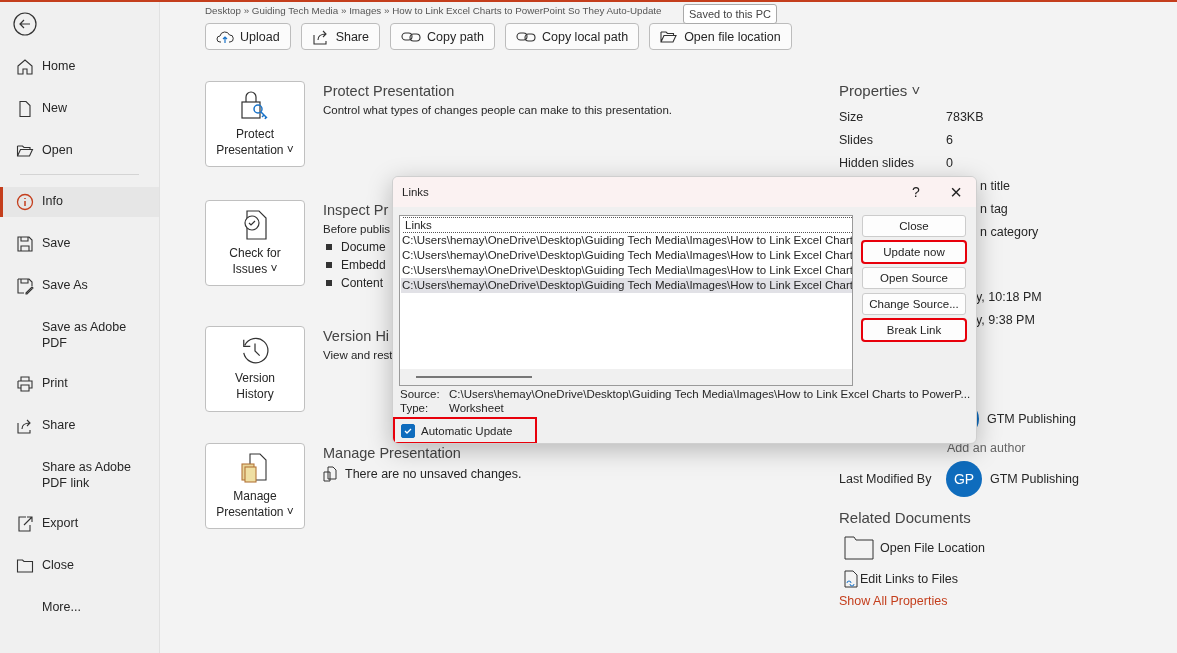  Describe the element at coordinates (914, 278) in the screenshot. I see `dialog-button: Open Source` at that location.